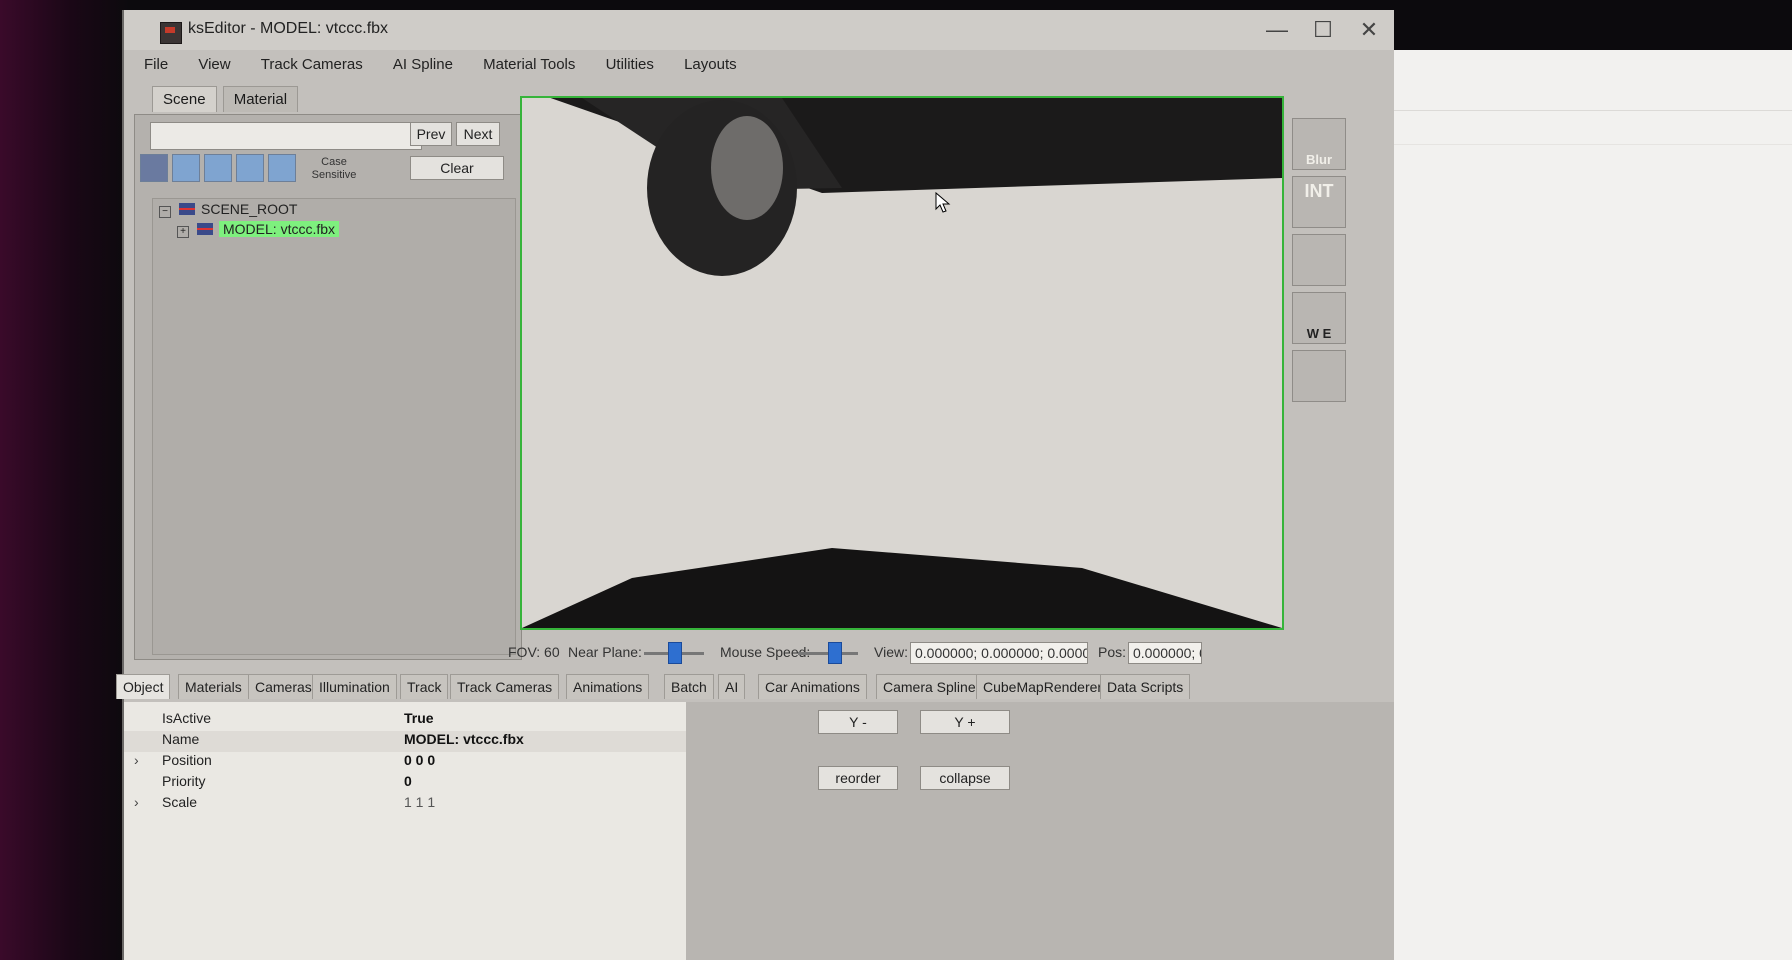 The width and height of the screenshot is (1792, 960). Describe the element at coordinates (858, 722) in the screenshot. I see `y-minus-button: Y -` at that location.